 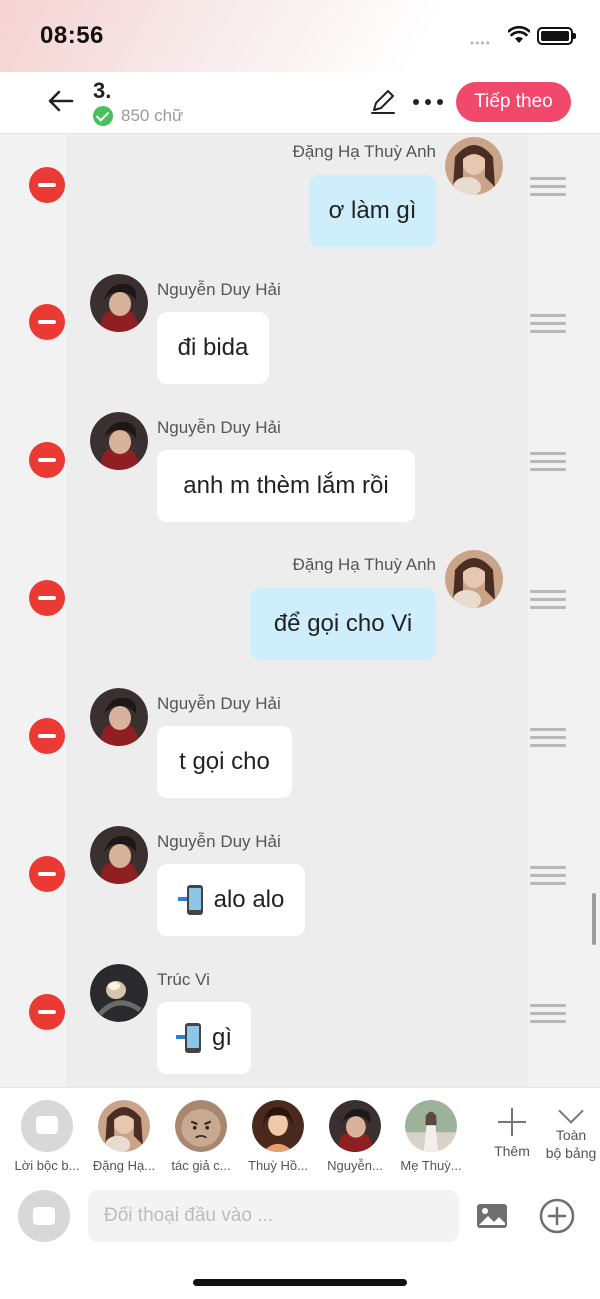 What do you see at coordinates (556, 36) in the screenshot?
I see `battery-icon` at bounding box center [556, 36].